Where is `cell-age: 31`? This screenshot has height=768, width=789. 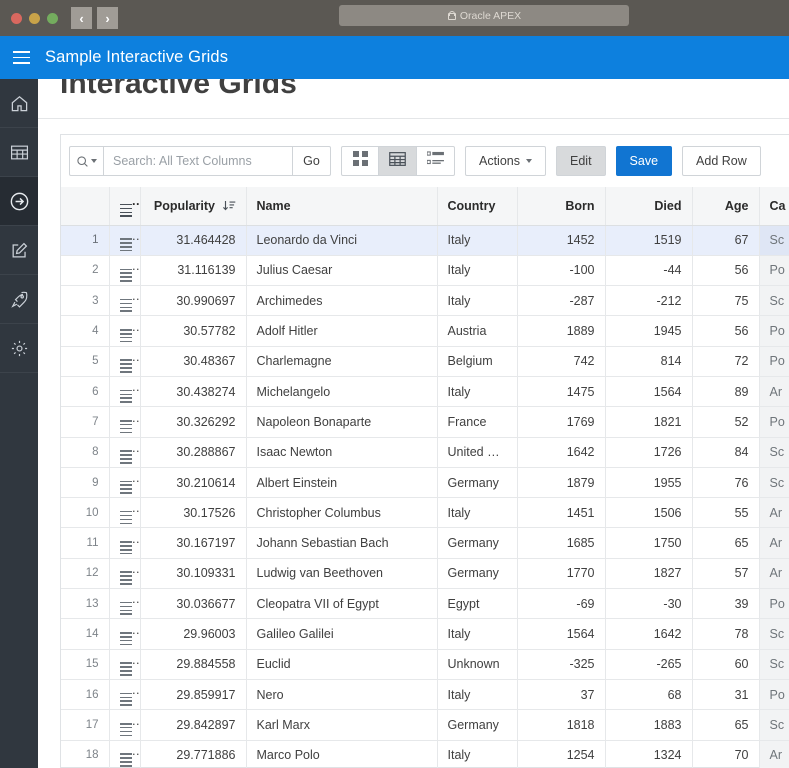
cell-age: 31 is located at coordinates (726, 695).